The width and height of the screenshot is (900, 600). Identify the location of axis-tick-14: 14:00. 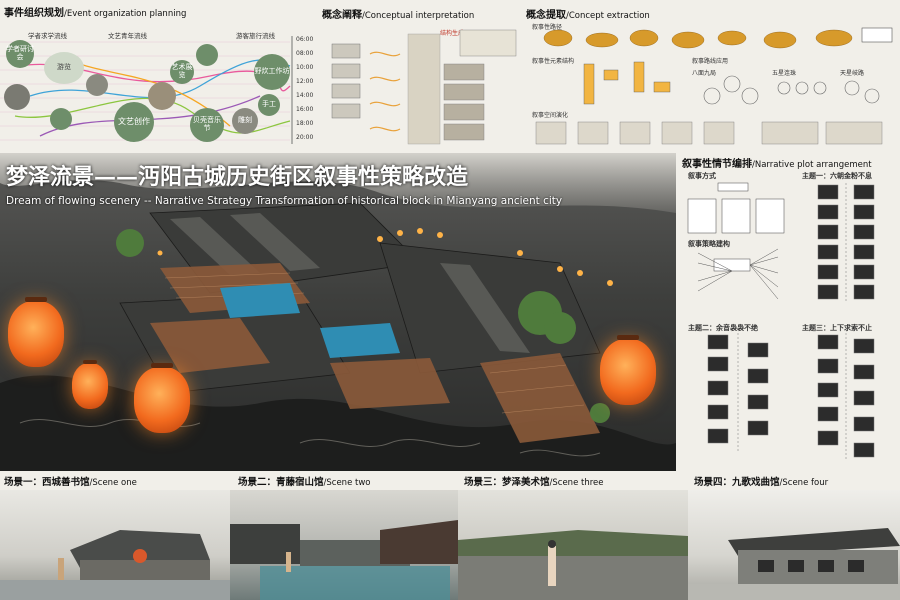
(305, 95).